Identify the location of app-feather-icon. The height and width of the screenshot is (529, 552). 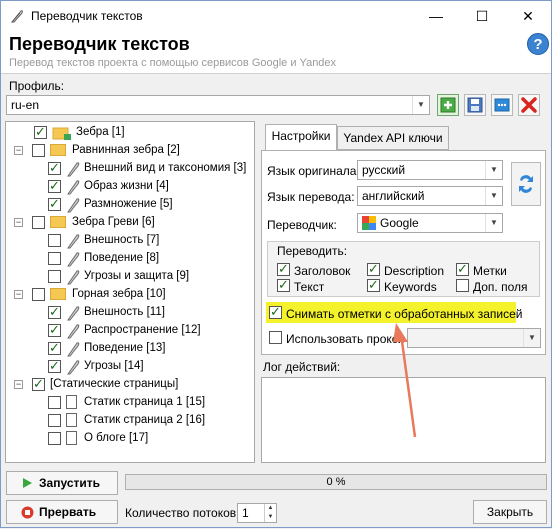
(16, 16).